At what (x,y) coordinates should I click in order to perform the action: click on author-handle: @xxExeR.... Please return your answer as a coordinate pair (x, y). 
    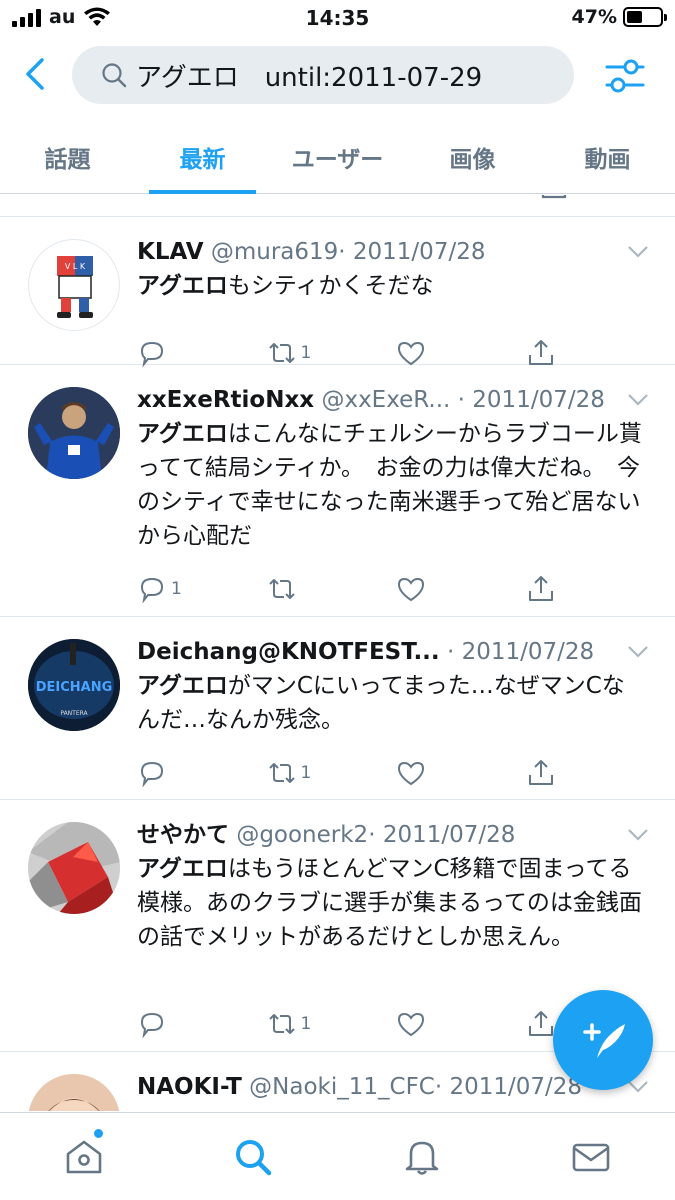
    Looking at the image, I should click on (386, 400).